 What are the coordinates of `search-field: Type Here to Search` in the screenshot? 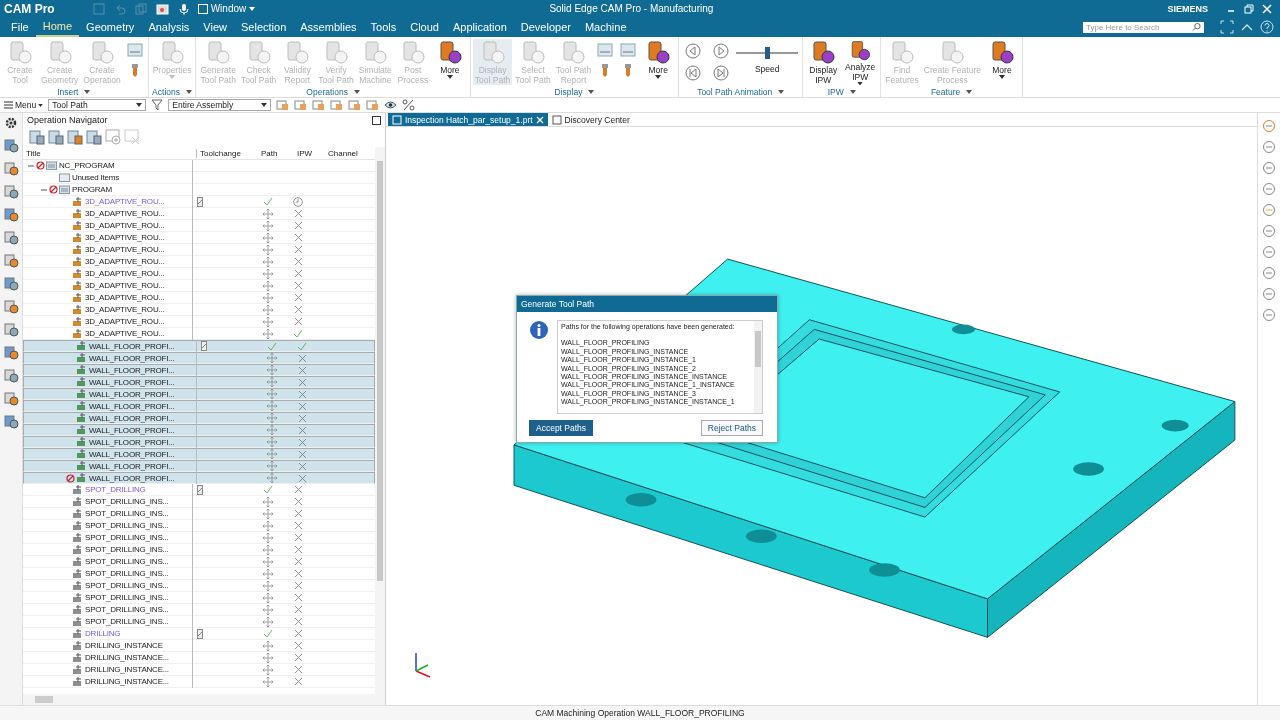 It's located at (1143, 27).